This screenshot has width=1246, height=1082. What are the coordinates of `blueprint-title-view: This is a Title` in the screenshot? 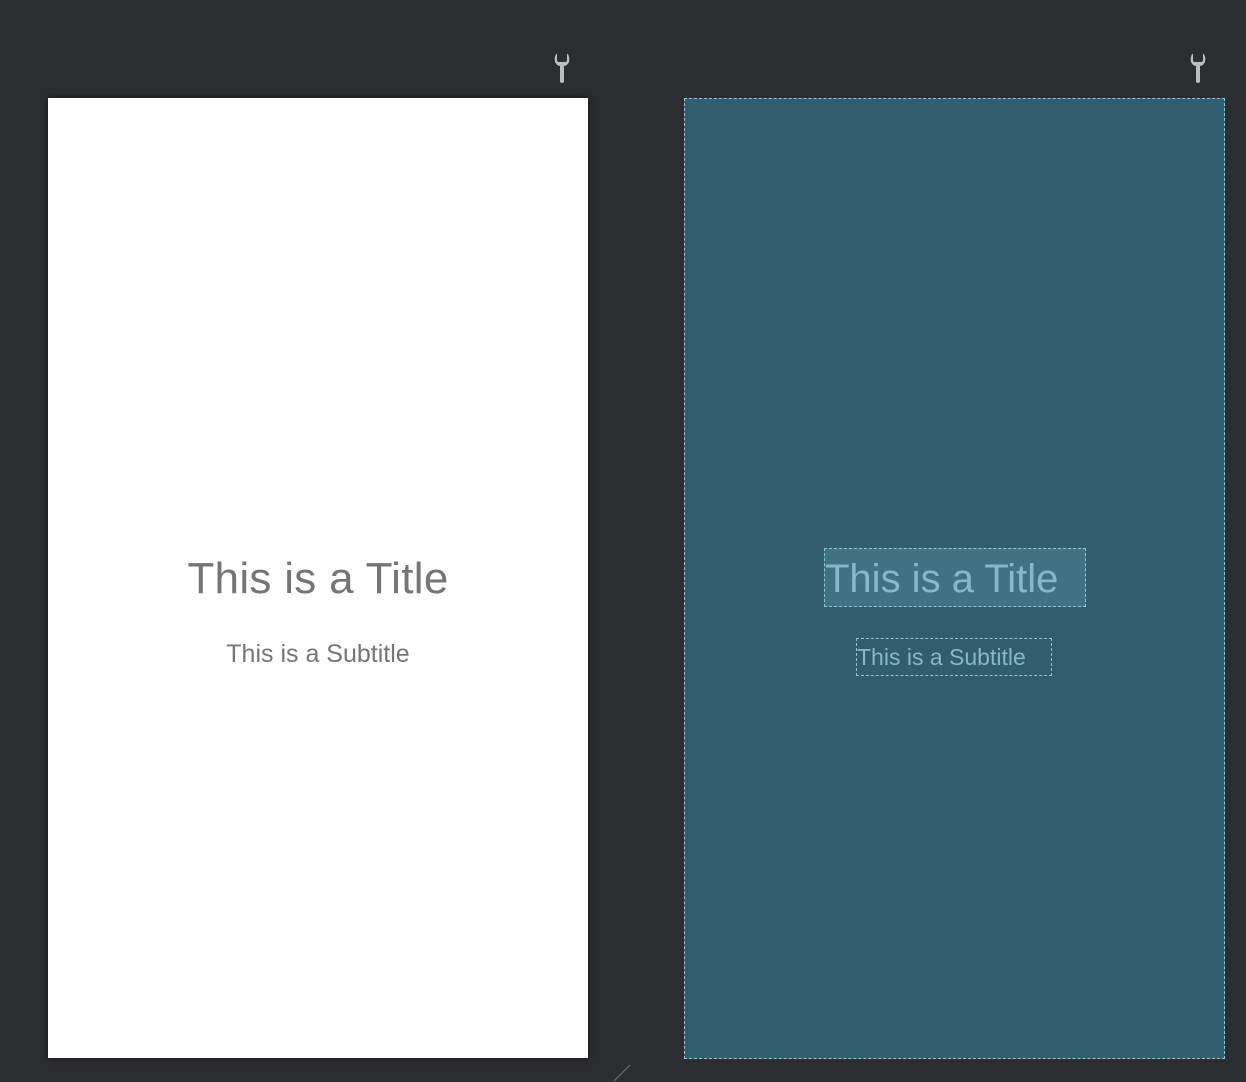 It's located at (955, 577).